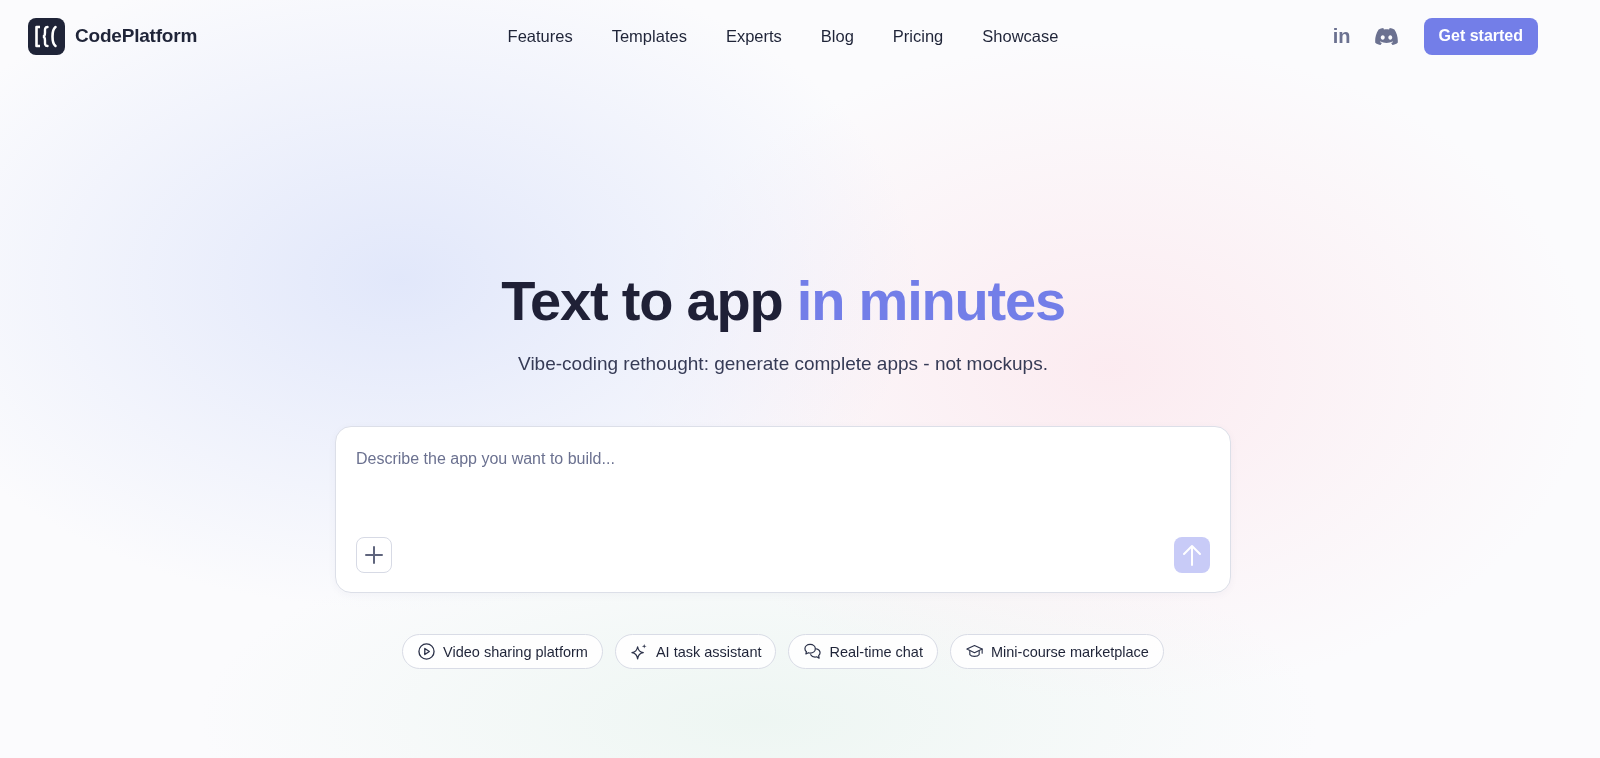 Image resolution: width=1600 pixels, height=758 pixels. What do you see at coordinates (136, 36) in the screenshot?
I see `brand-name: CodePlatform` at bounding box center [136, 36].